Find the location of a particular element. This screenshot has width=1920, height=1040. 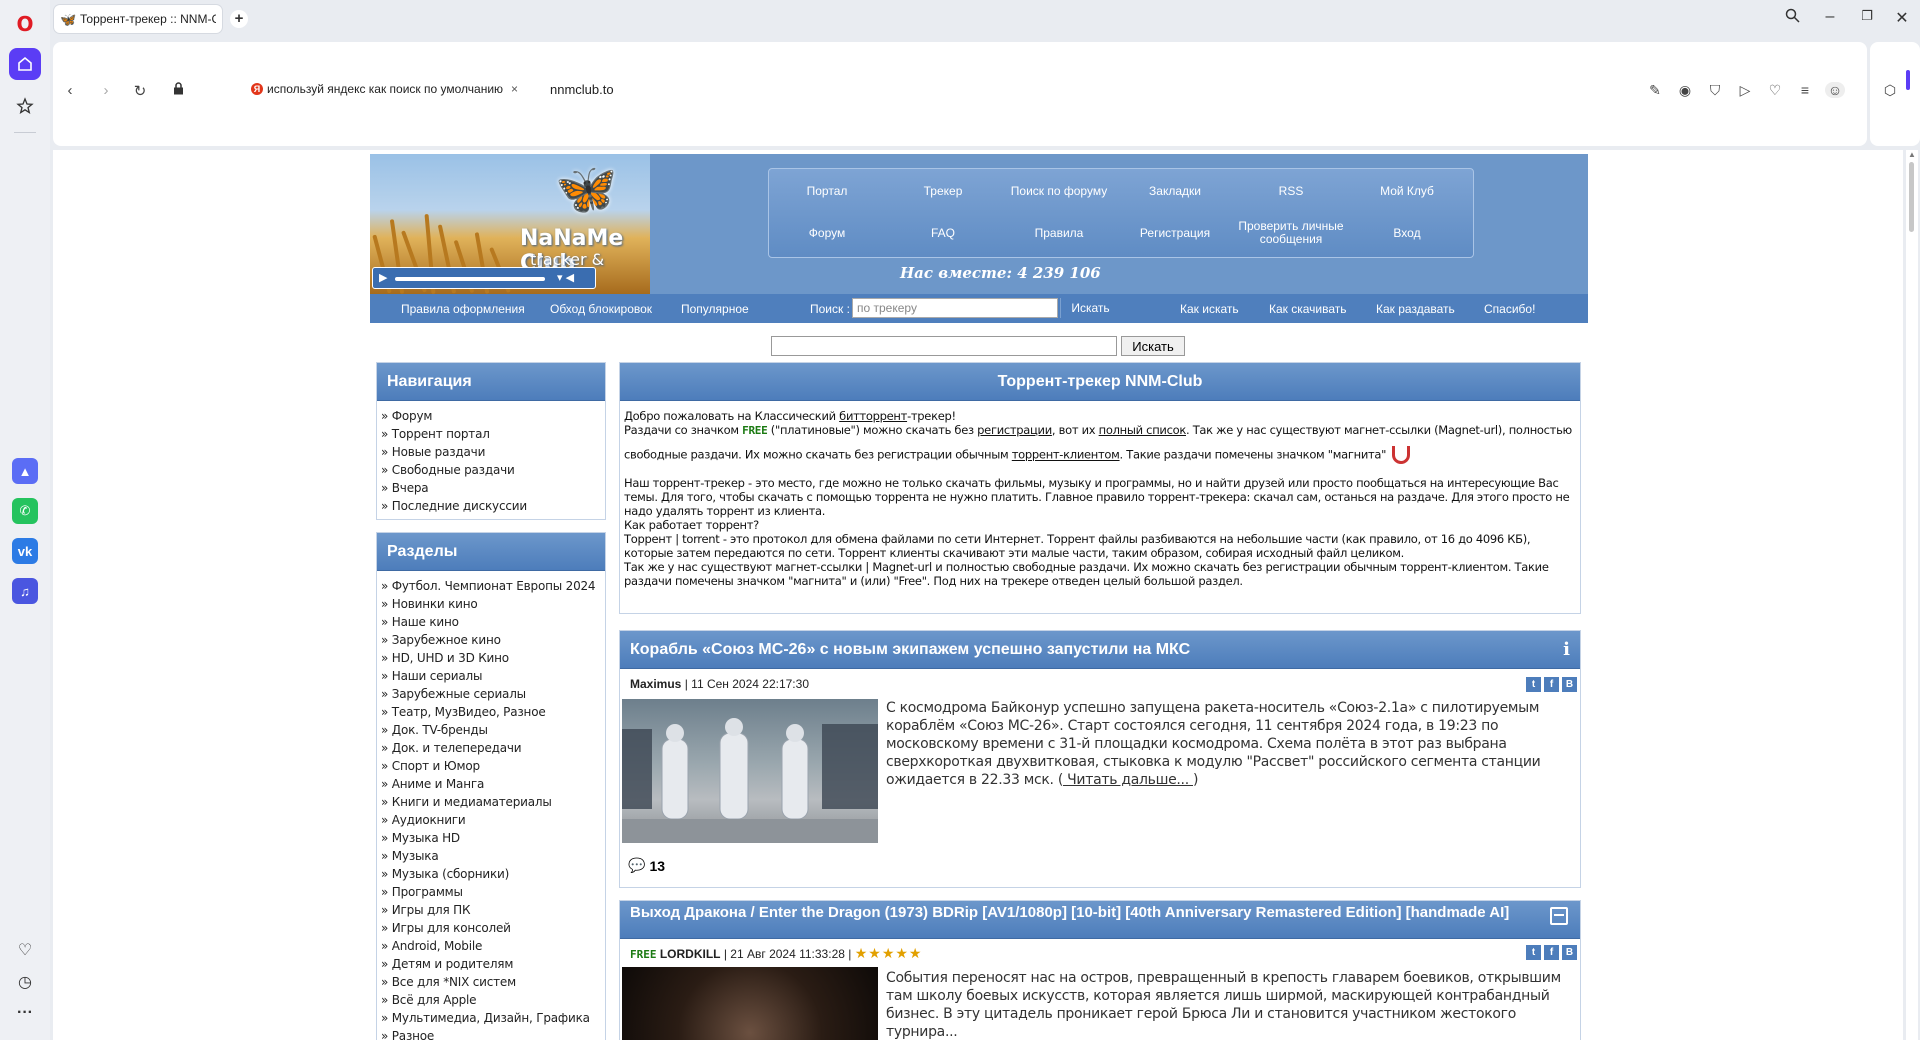

aria-icon: ▲ is located at coordinates (25, 471).